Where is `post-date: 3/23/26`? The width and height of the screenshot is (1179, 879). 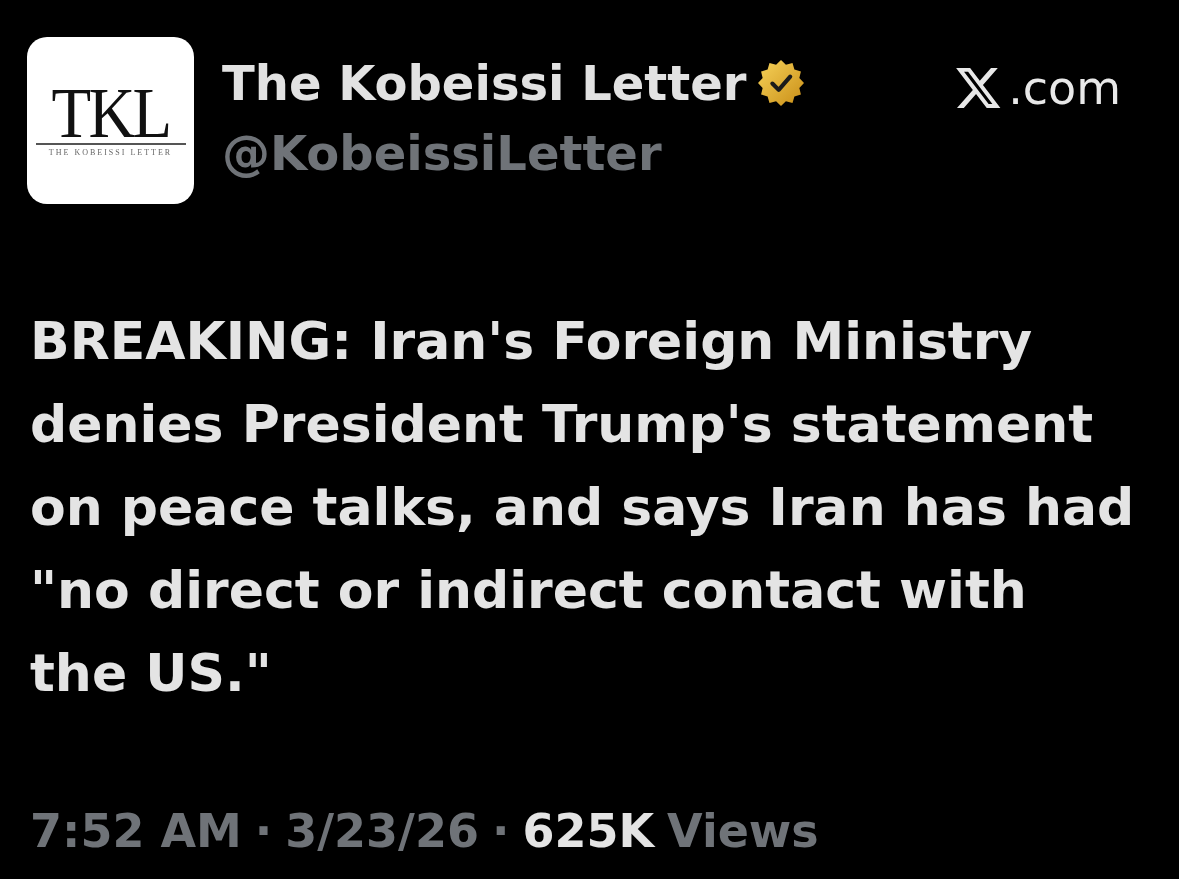
post-date: 3/23/26 is located at coordinates (382, 831).